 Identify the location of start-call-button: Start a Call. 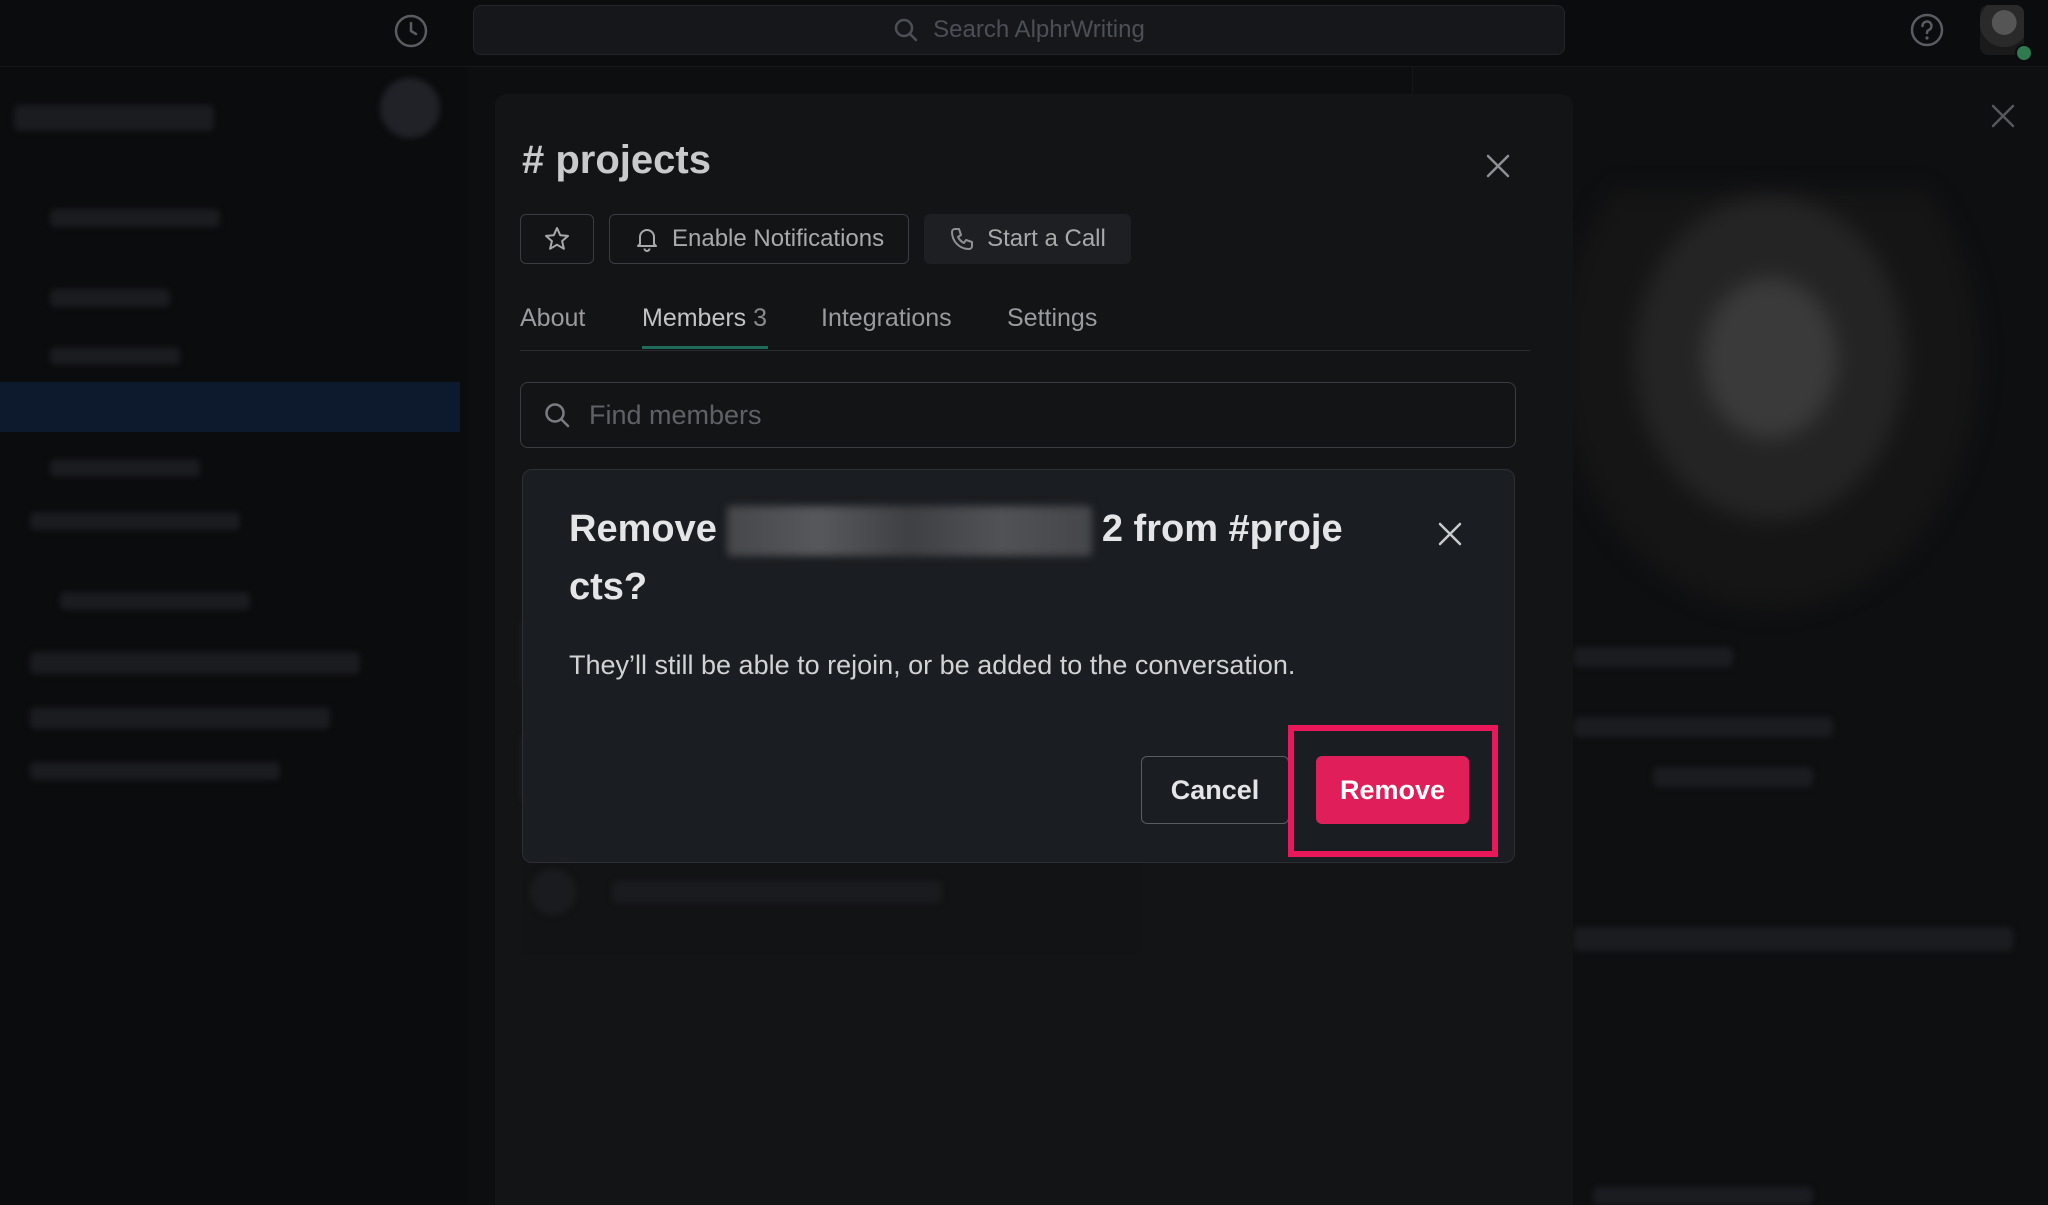
(1027, 239).